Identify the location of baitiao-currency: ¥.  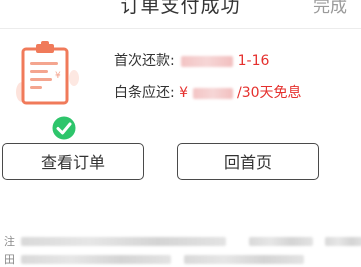
(183, 93).